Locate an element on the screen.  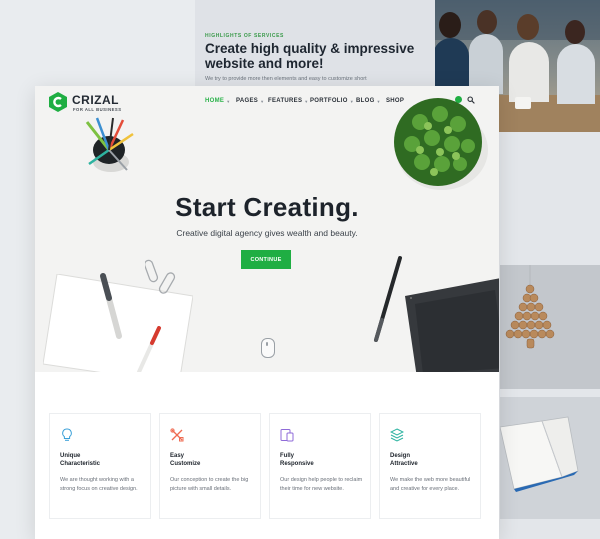
brand-name: CRIZAL is located at coordinates (95, 100).